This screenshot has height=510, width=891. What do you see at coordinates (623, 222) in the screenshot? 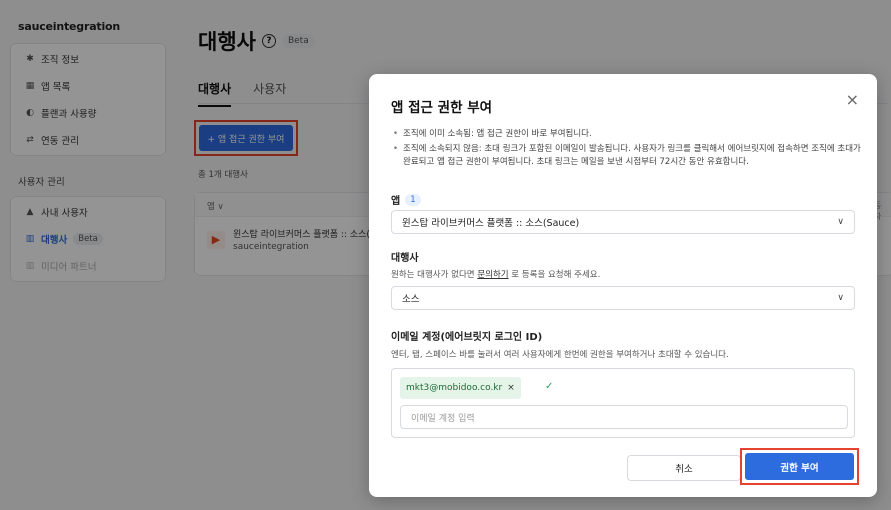
I see `app-select: 윈스탑 라이브커머스 플랫폼 :: 소스(Sauce) ∨` at bounding box center [623, 222].